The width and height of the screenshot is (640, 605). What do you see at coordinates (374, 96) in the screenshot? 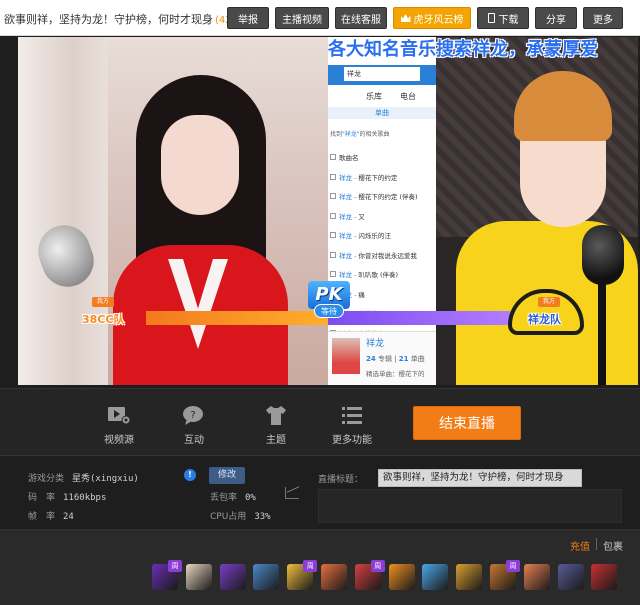
I see `song-tab-library: 乐库` at bounding box center [374, 96].